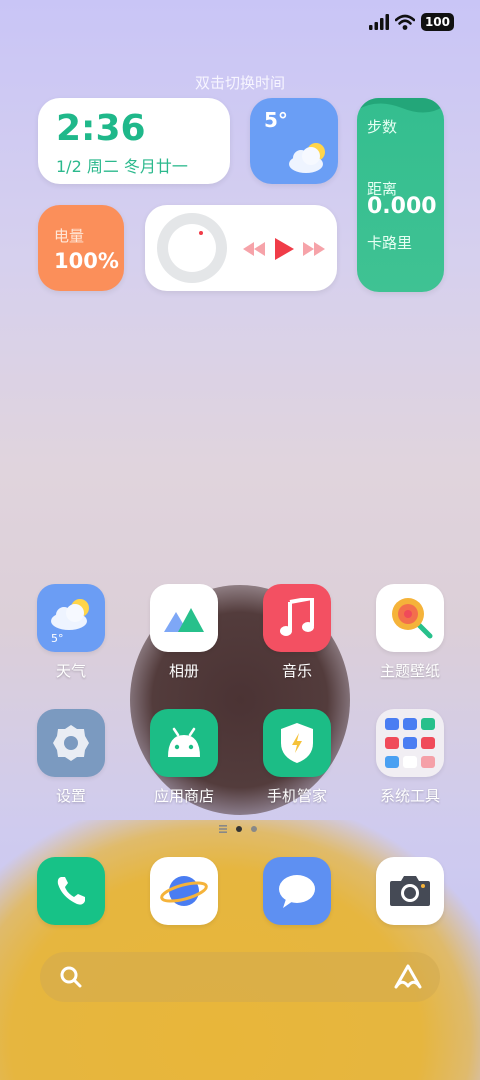 This screenshot has width=480, height=1080. What do you see at coordinates (294, 141) in the screenshot?
I see `weather-widget: 5°` at bounding box center [294, 141].